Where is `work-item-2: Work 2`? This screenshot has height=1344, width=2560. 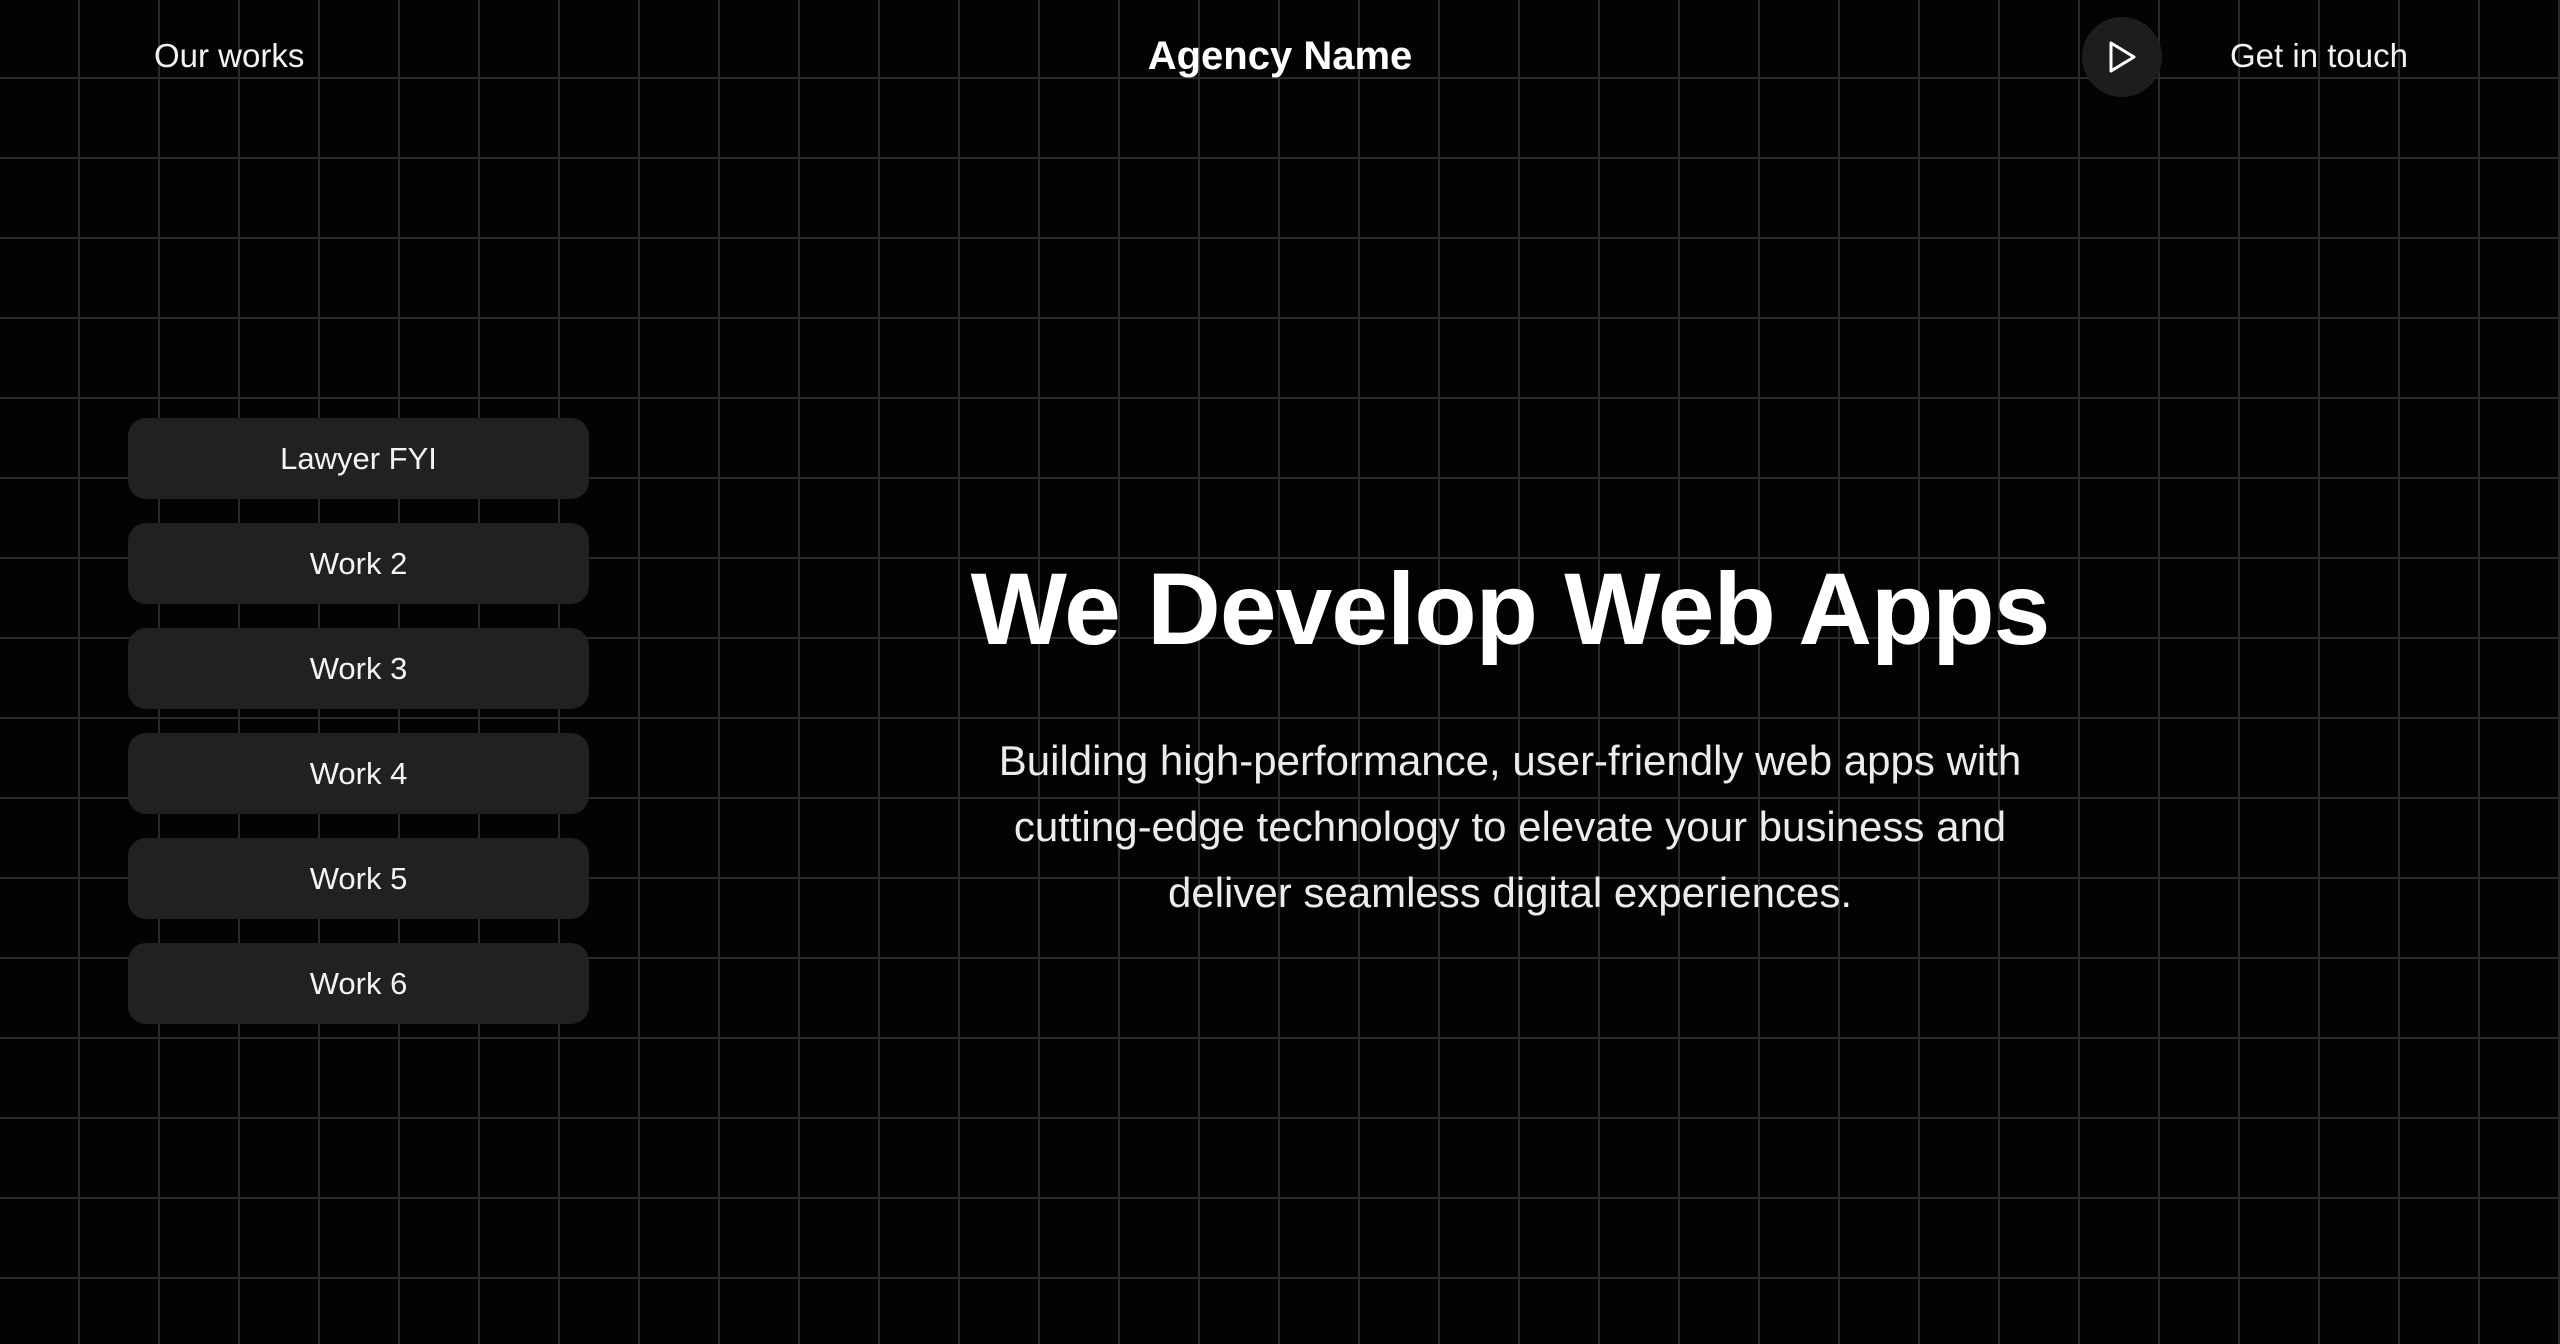
work-item-2: Work 2 is located at coordinates (358, 563).